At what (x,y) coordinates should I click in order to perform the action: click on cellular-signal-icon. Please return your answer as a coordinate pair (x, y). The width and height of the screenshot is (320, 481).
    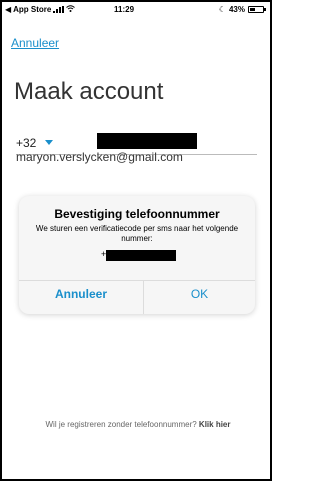
    Looking at the image, I should click on (59, 9).